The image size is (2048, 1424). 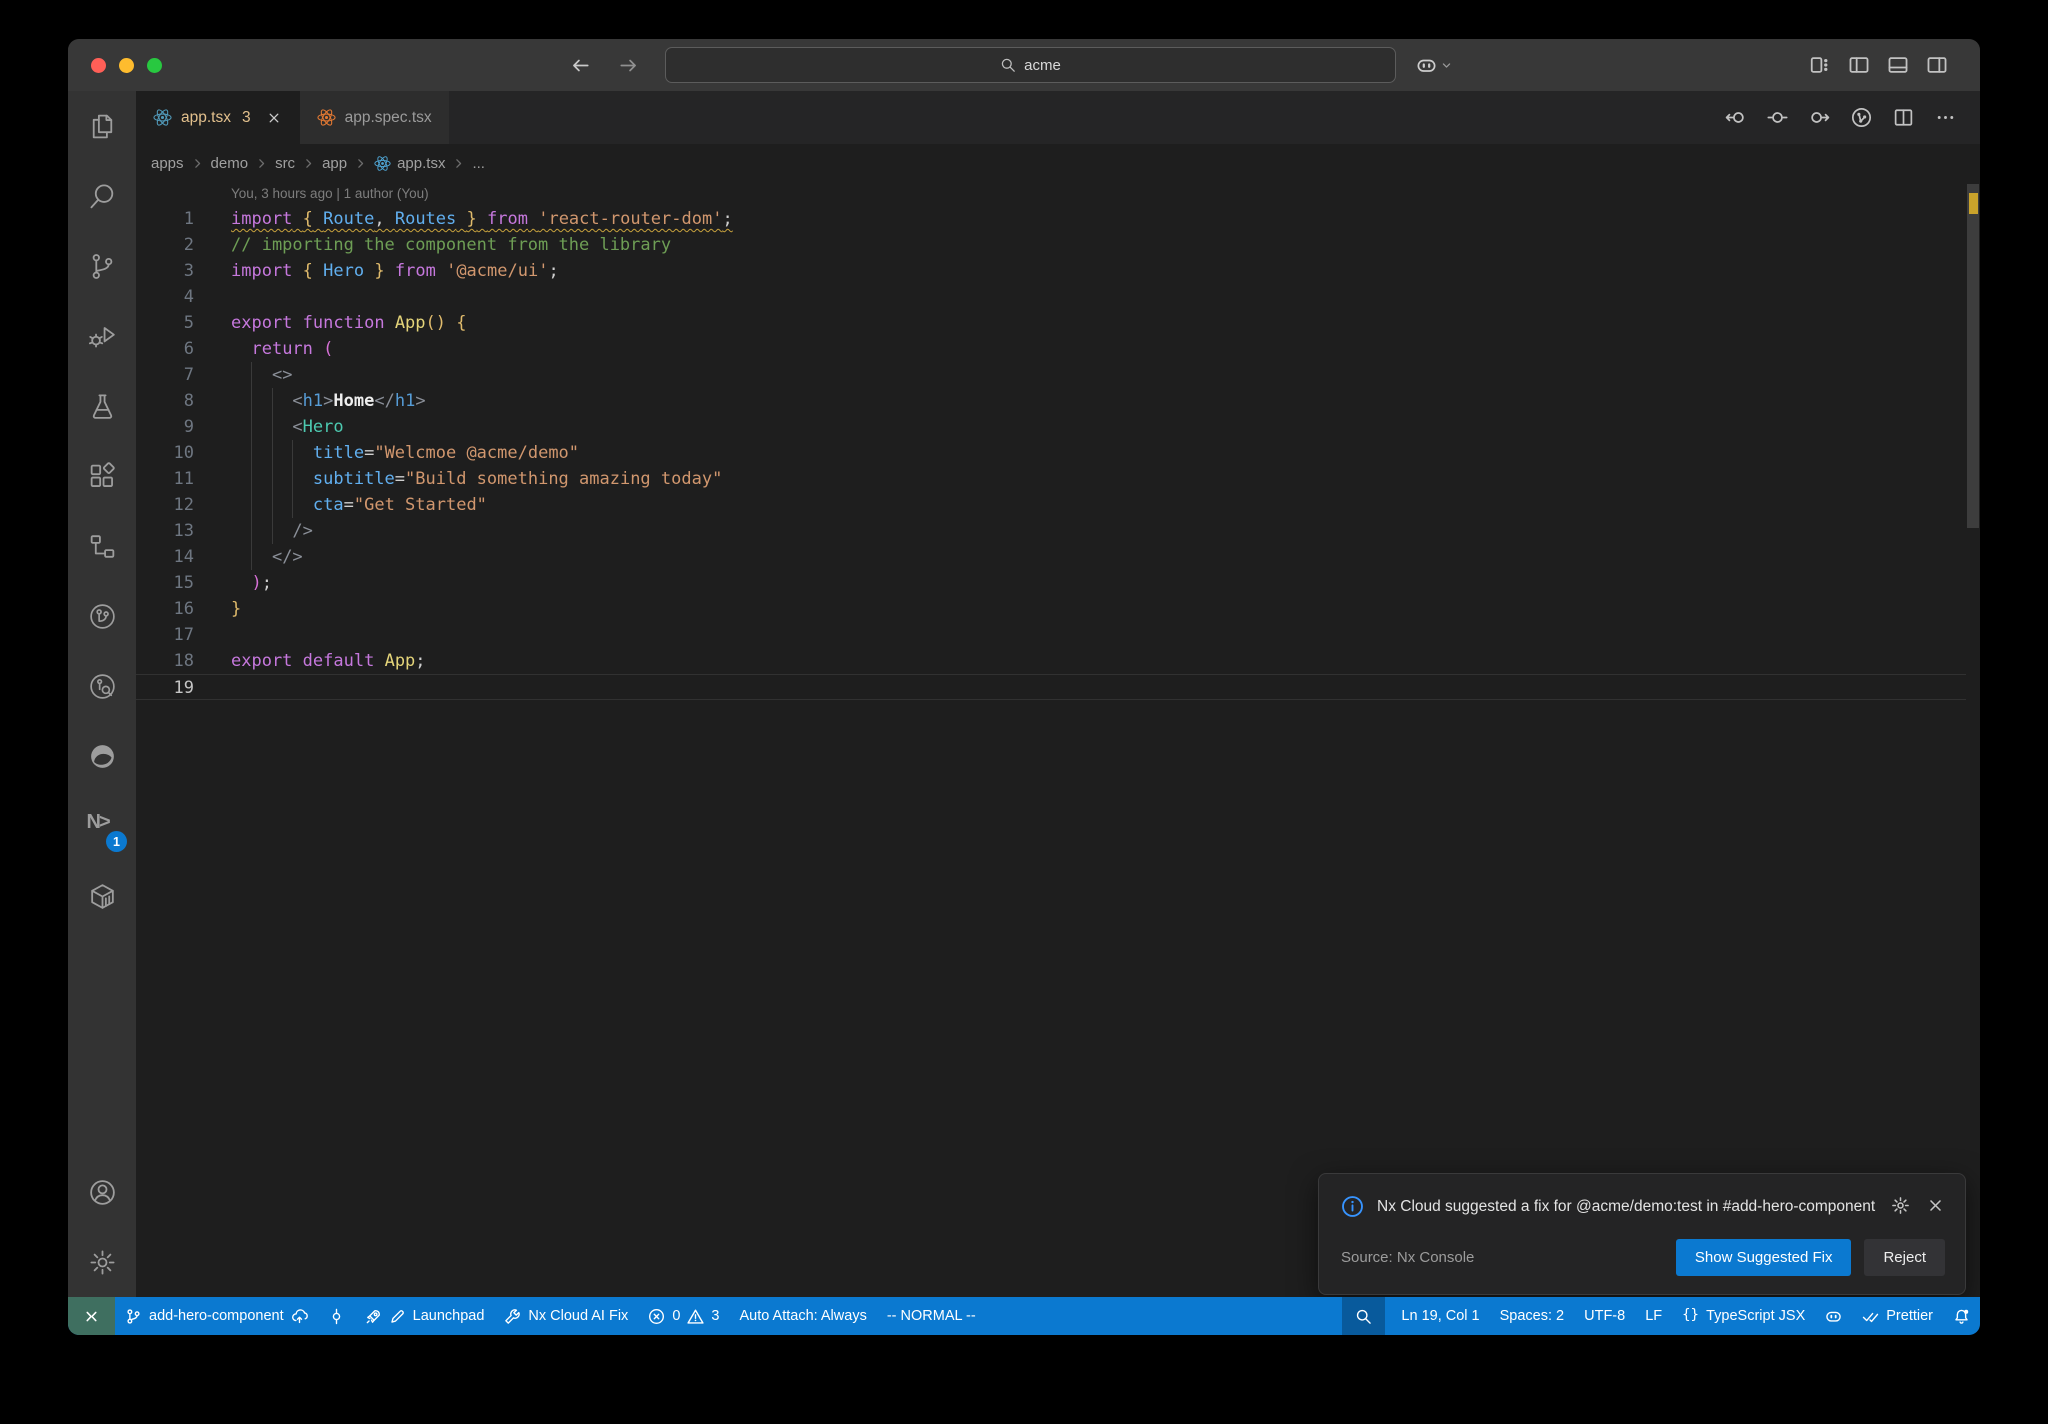 I want to click on close-window-button, so click(x=98, y=65).